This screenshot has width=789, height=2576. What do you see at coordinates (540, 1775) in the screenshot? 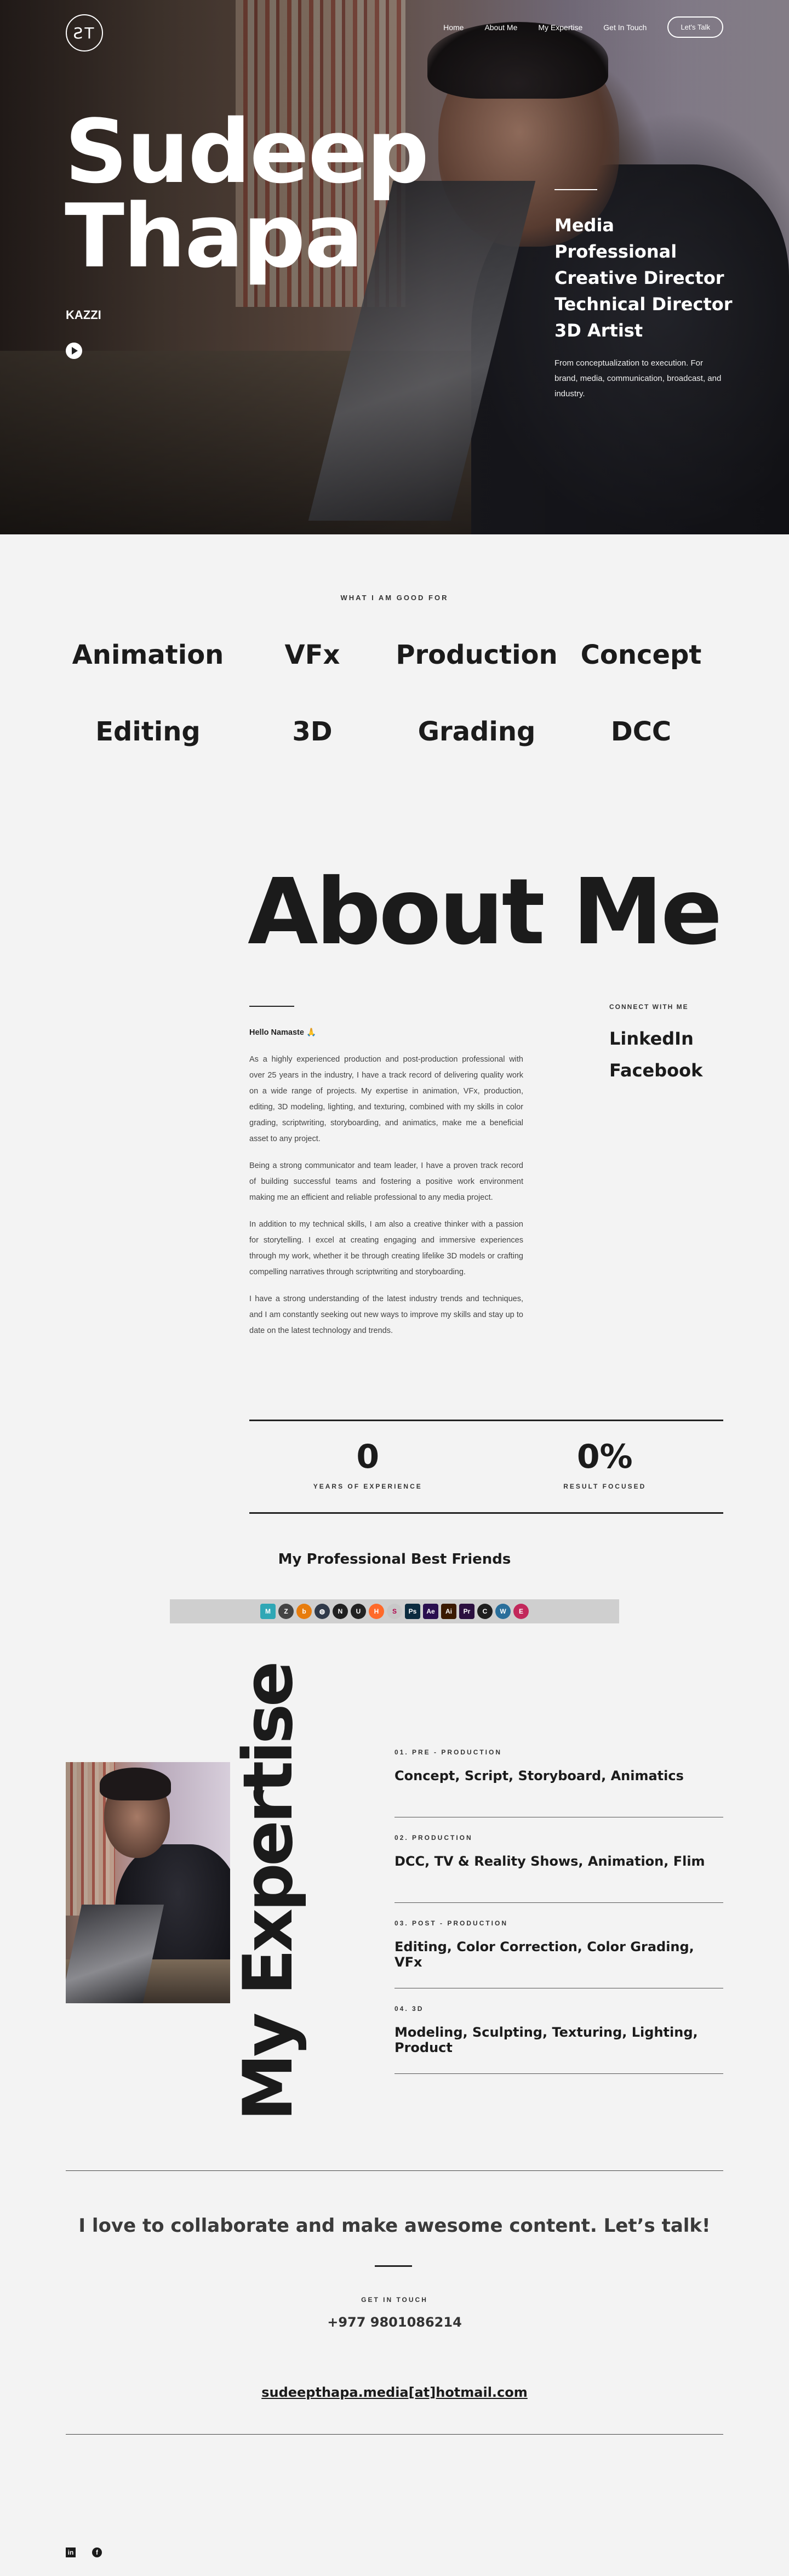
I see `expertise-text: Concept, Script, Storyboard, Animatics` at bounding box center [540, 1775].